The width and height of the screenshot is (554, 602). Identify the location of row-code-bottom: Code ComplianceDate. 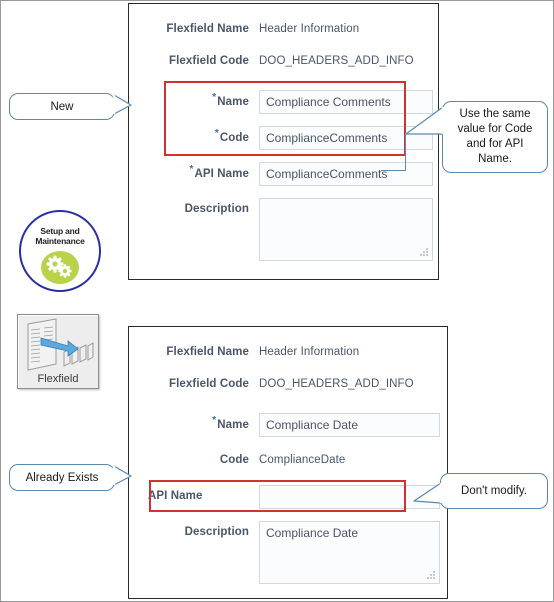
(246, 458).